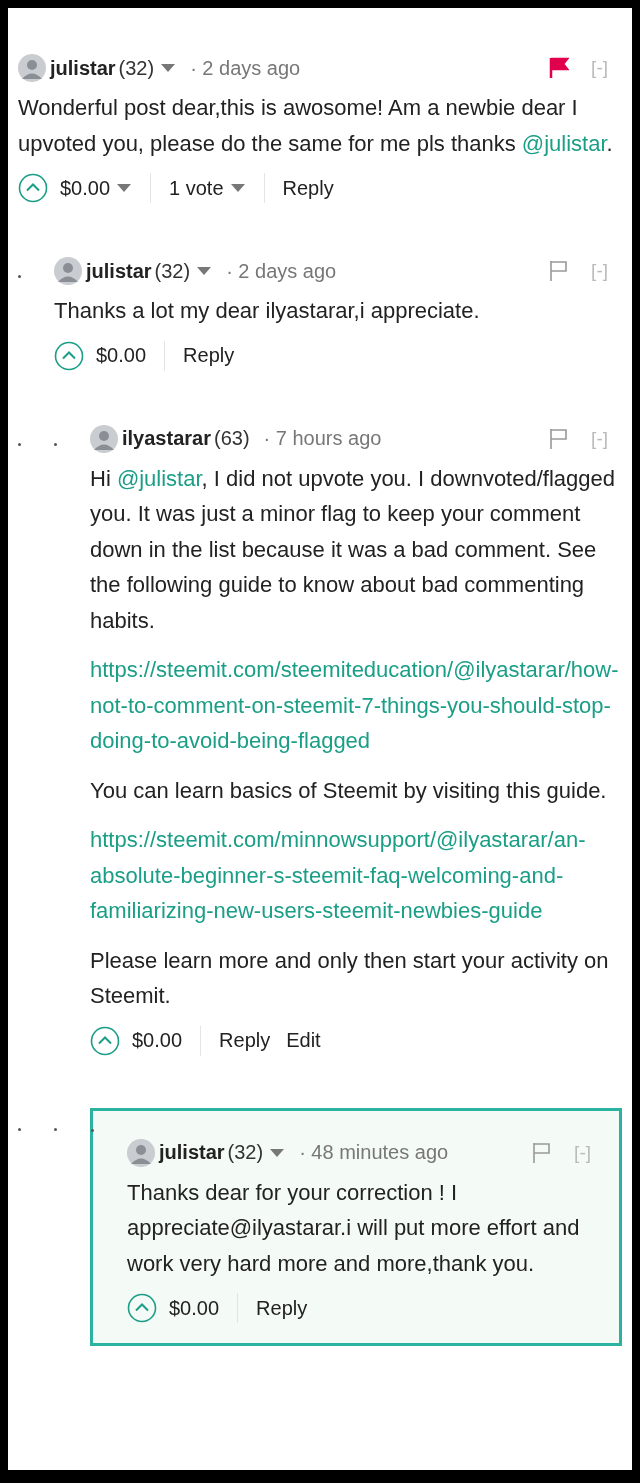 The image size is (640, 1483). I want to click on timestamp: · 7 hours ago, so click(322, 438).